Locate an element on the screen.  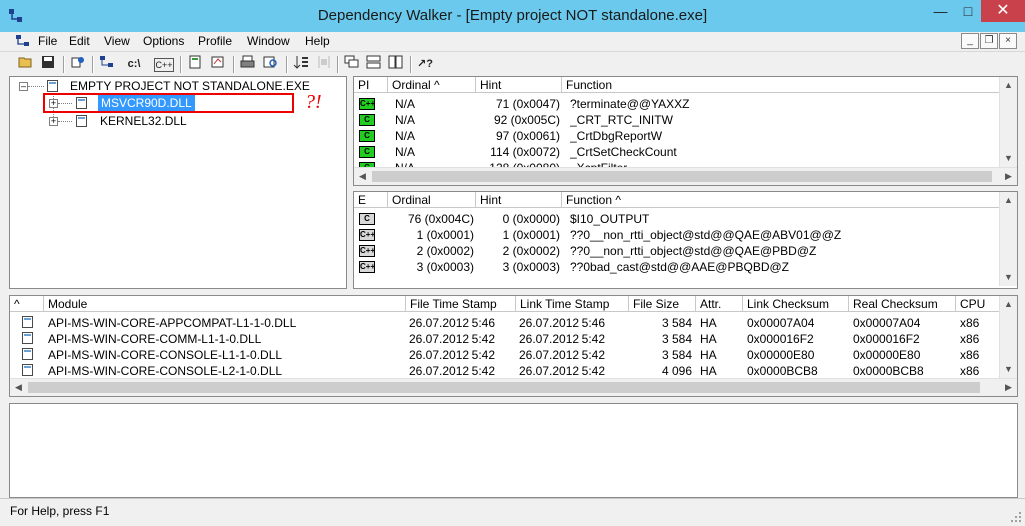
configure-icon is located at coordinates (324, 64).